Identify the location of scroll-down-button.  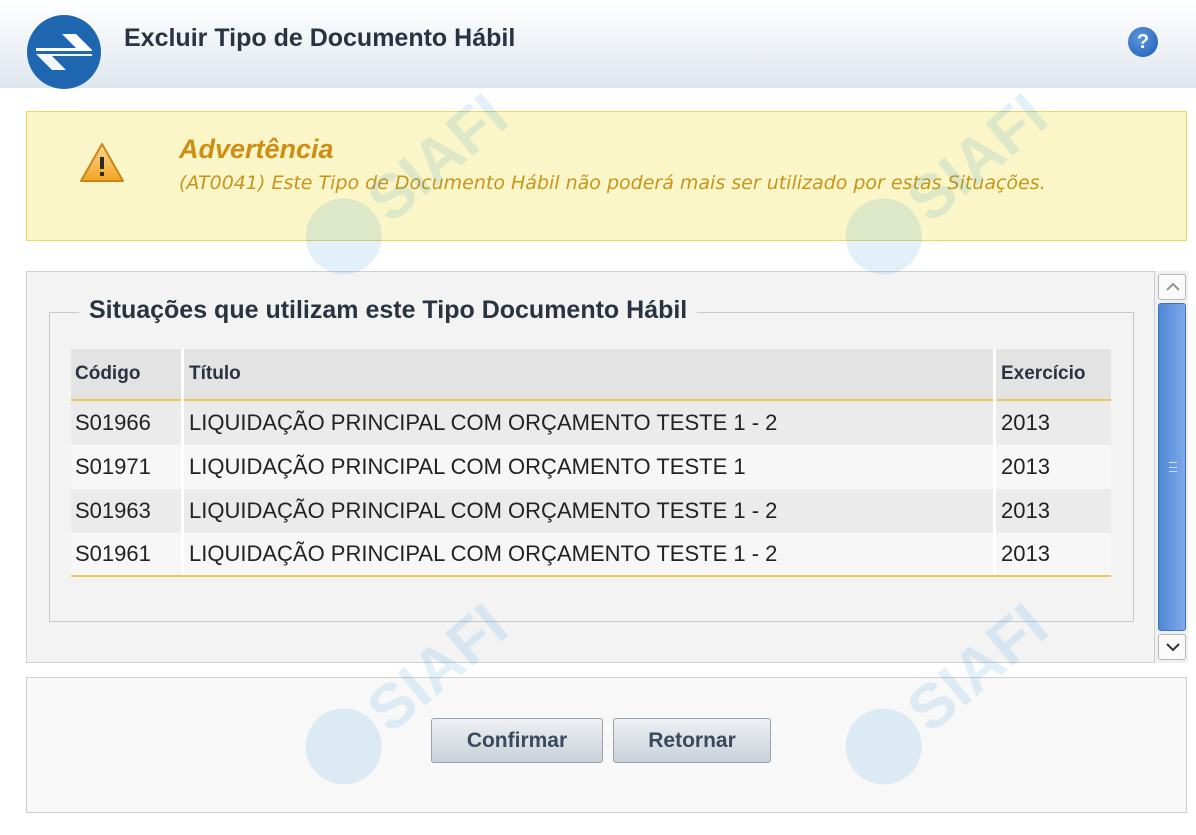
(1172, 647).